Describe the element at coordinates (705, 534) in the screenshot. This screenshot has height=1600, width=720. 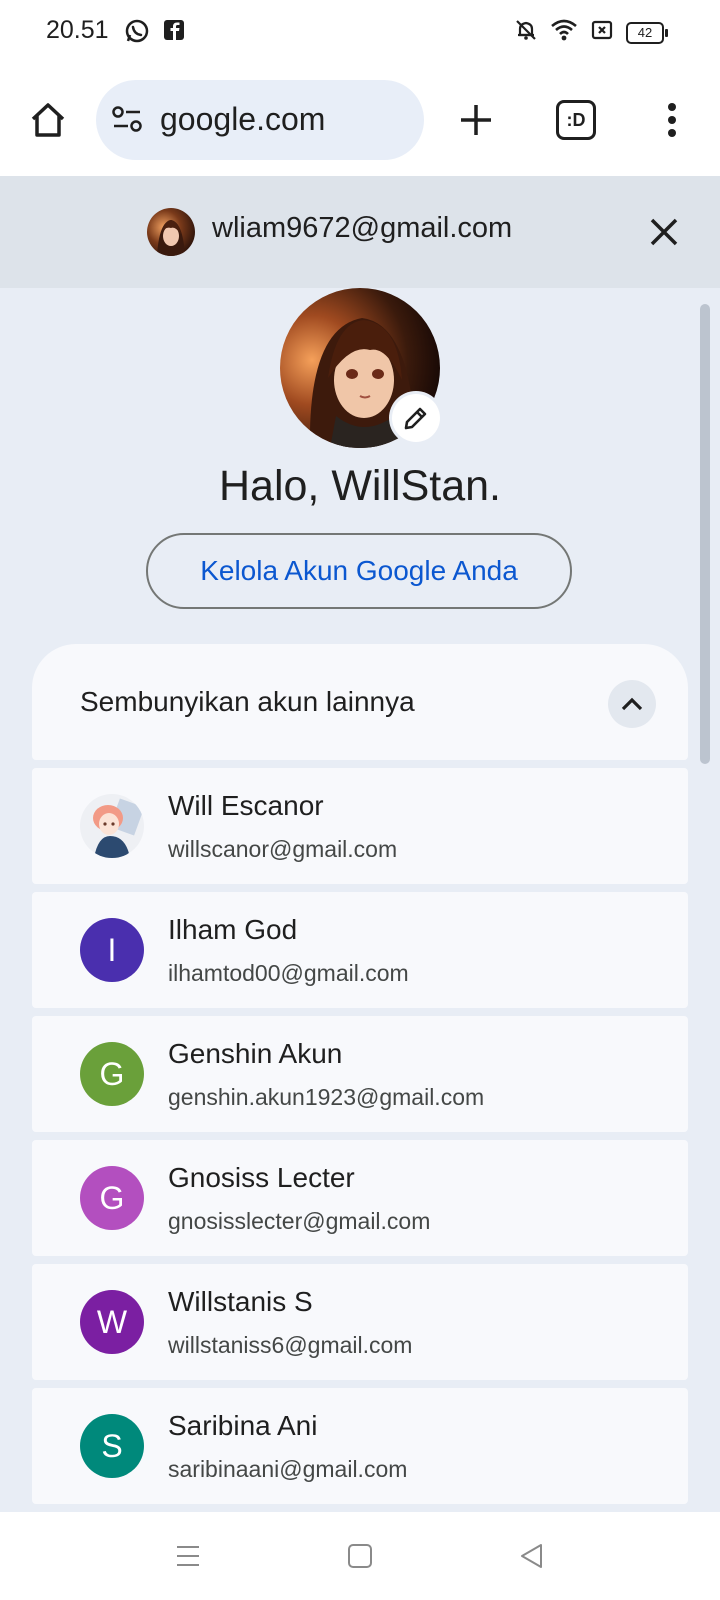
I see `scrollbar` at that location.